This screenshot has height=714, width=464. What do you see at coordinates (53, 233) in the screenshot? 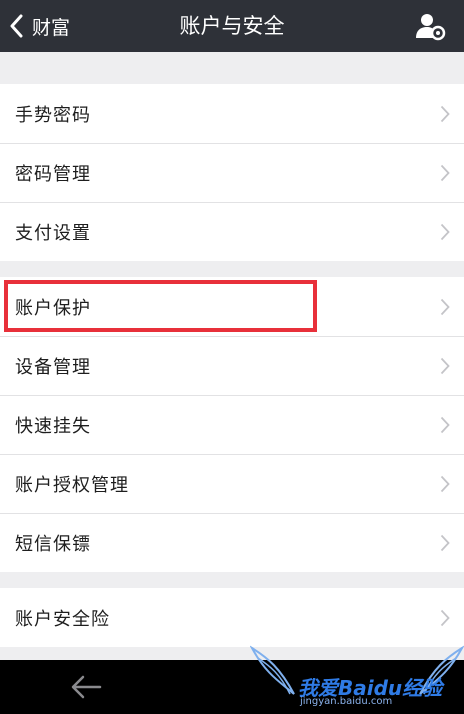
I see `row-label: 支付设置` at bounding box center [53, 233].